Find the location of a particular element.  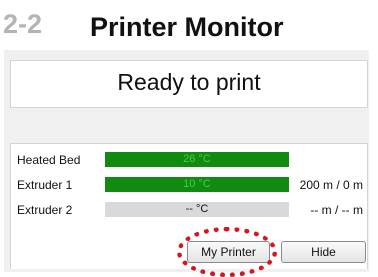

temp-value: 10 °C is located at coordinates (197, 184).